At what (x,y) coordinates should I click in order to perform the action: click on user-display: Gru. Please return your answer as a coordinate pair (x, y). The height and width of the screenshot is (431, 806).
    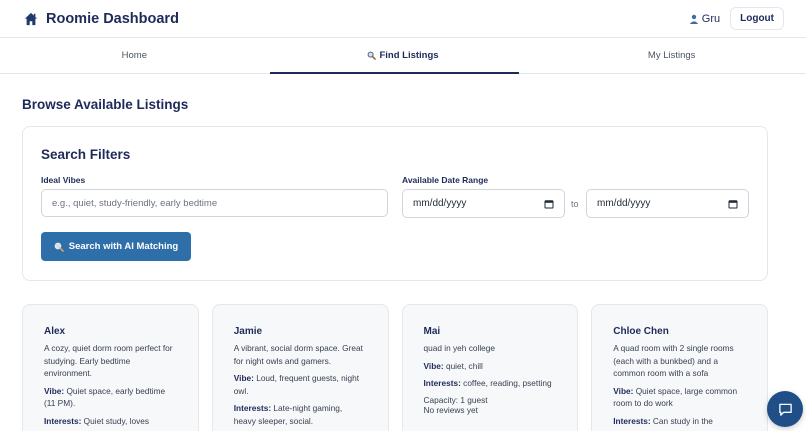
    Looking at the image, I should click on (704, 19).